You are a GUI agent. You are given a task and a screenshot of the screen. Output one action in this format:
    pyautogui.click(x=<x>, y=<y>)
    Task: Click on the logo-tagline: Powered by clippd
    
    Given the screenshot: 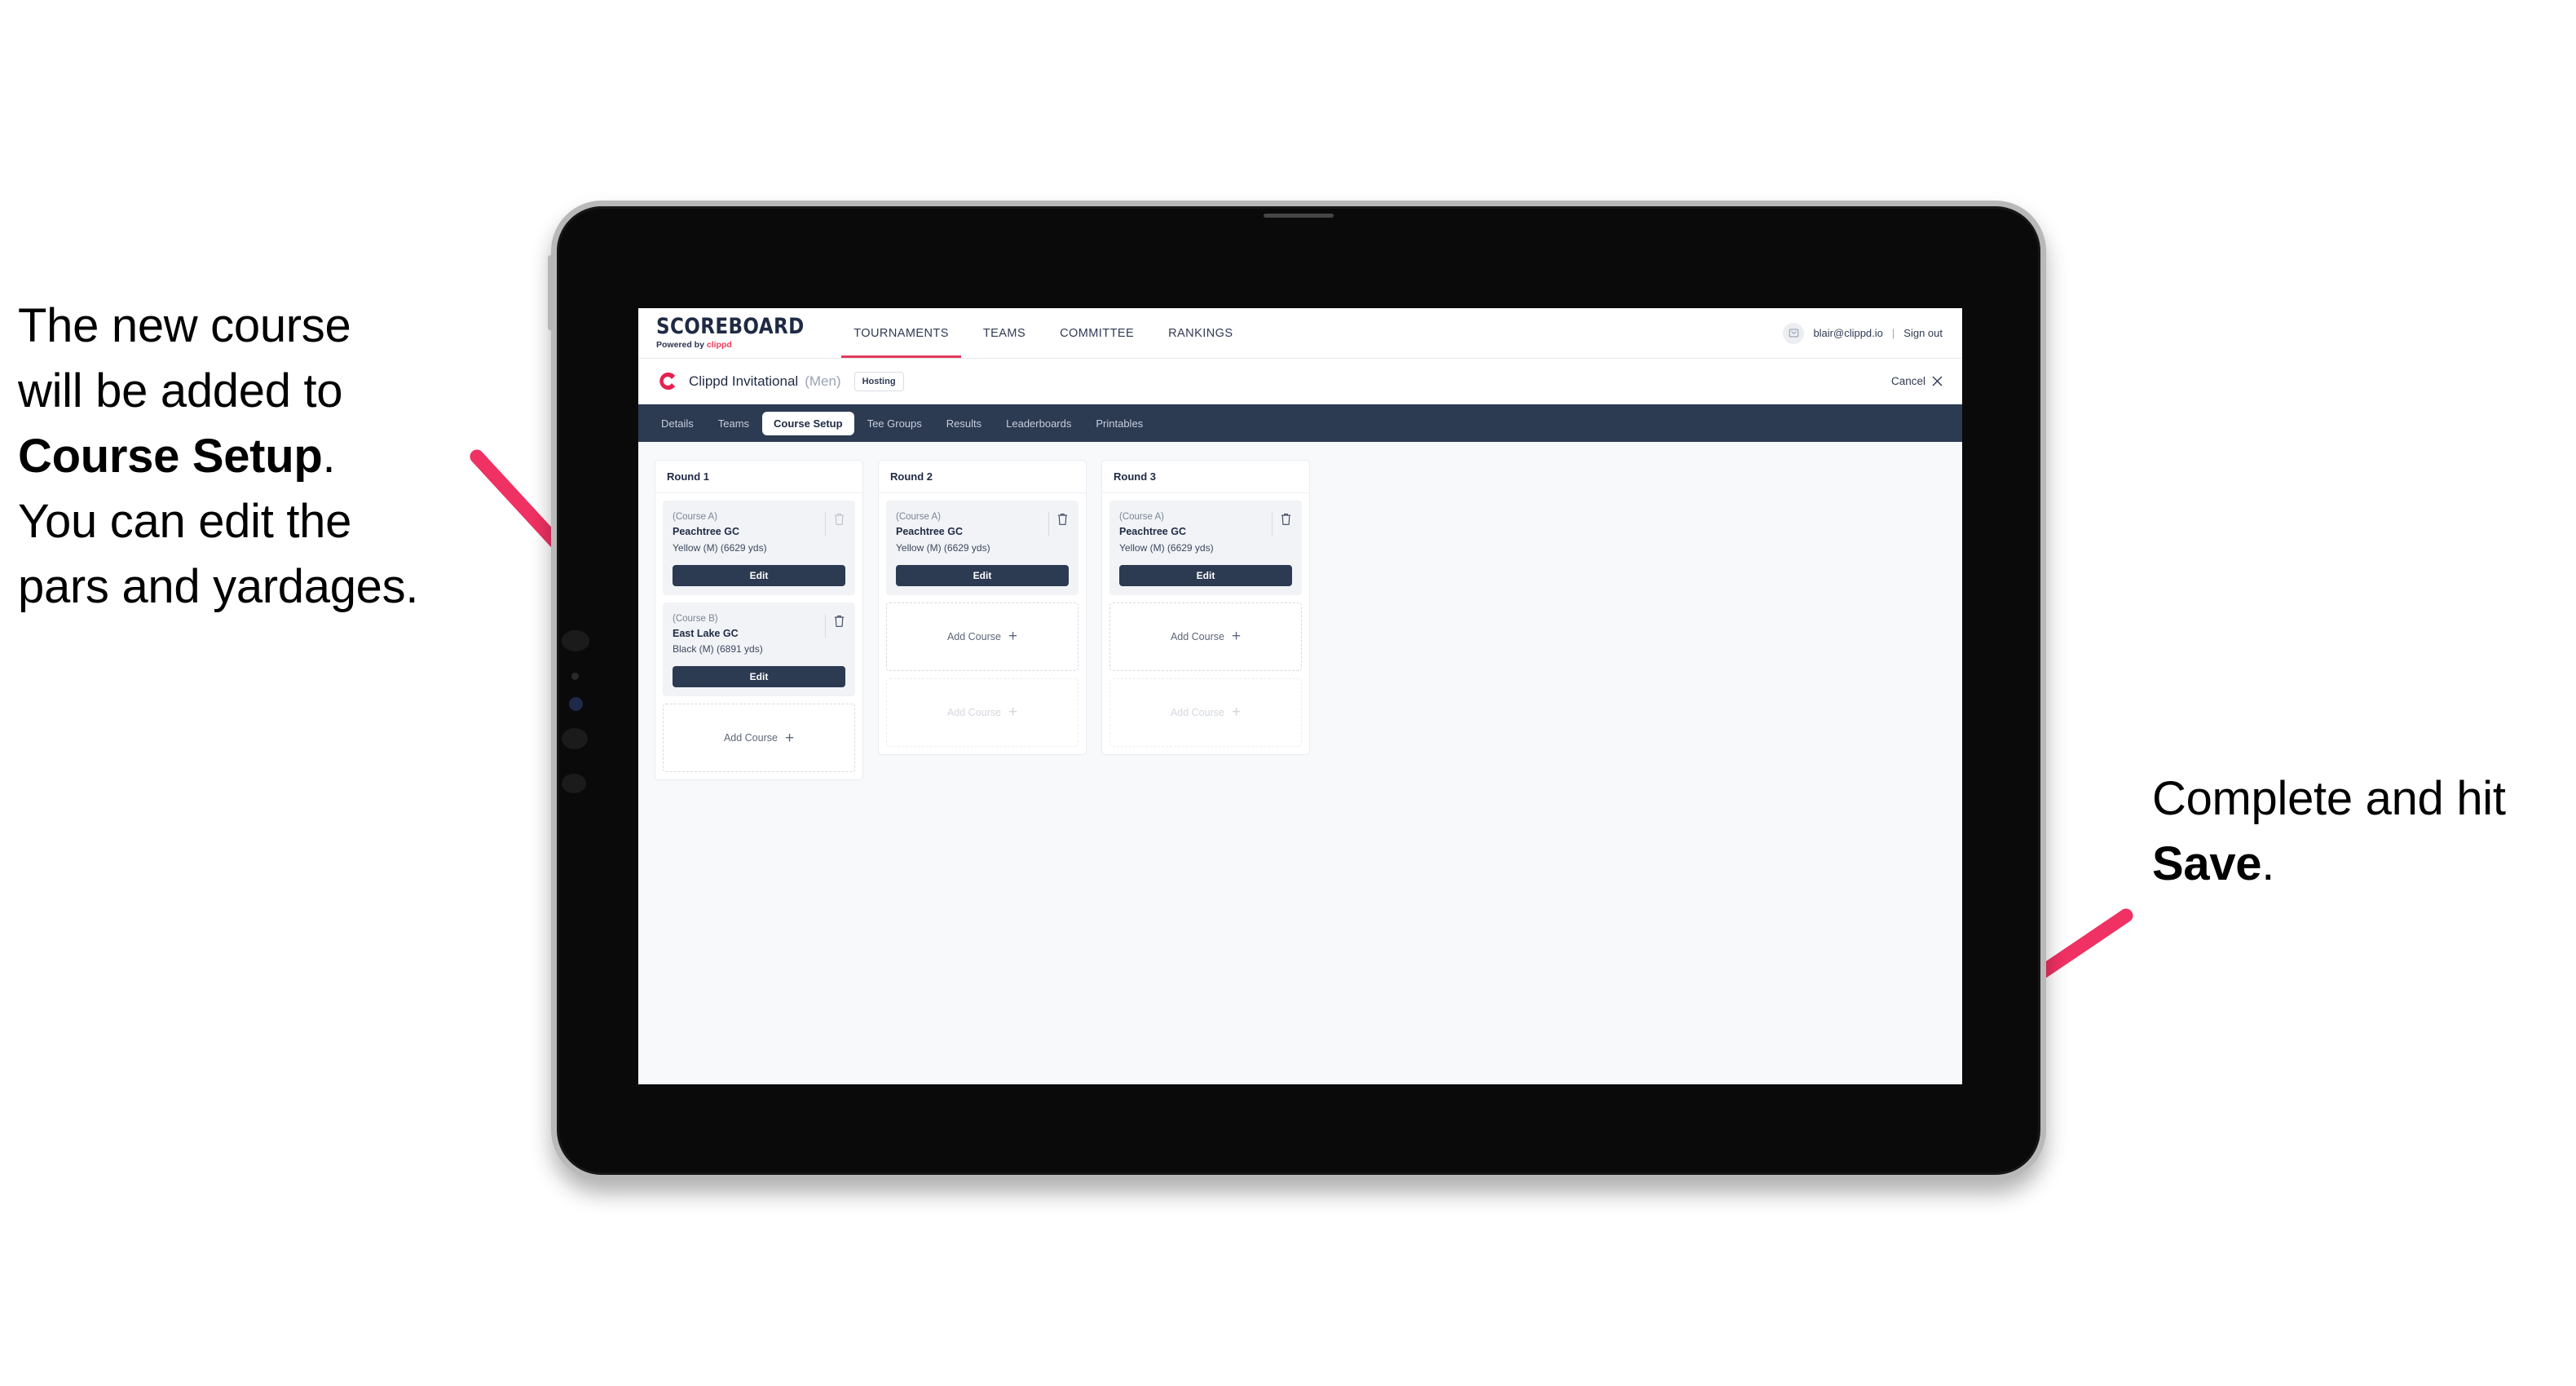 What is the action you would take?
    pyautogui.click(x=733, y=345)
    